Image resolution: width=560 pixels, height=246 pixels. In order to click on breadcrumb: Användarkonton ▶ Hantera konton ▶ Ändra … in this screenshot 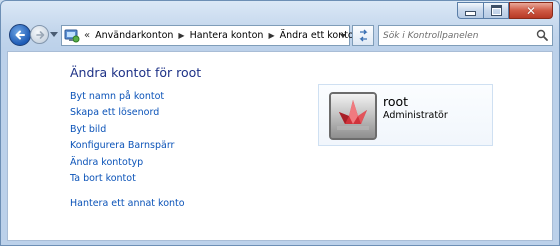, I will do `click(224, 35)`.